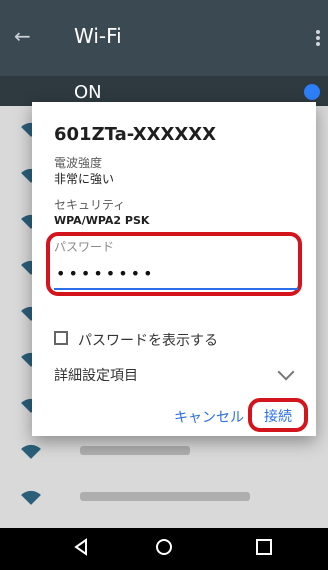 The width and height of the screenshot is (328, 570). Describe the element at coordinates (84, 179) in the screenshot. I see `signal-strength-value: 非常に強い` at that location.